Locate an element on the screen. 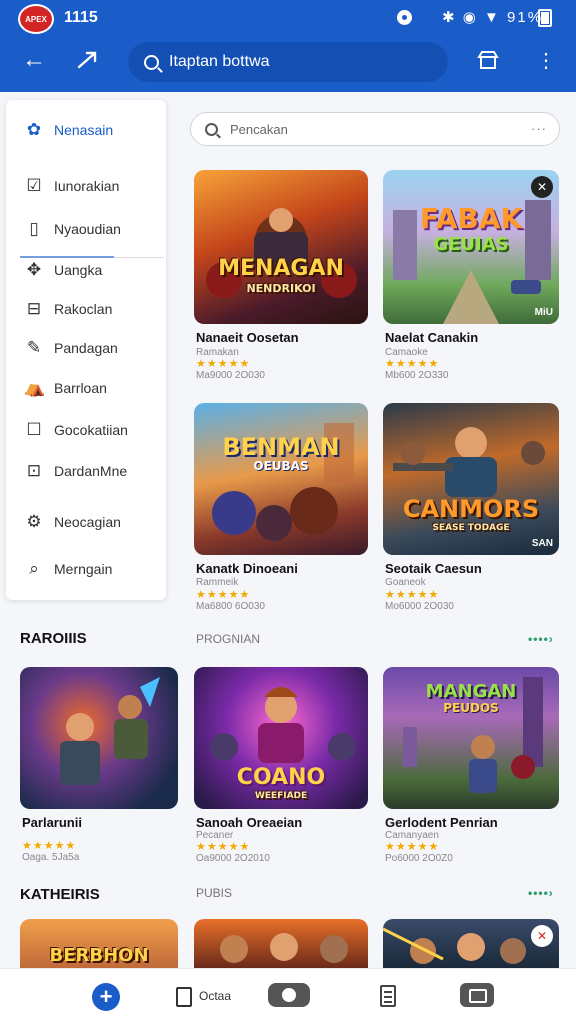 The width and height of the screenshot is (576, 1024). game-meta: Po6000 2O0Z0 is located at coordinates (419, 858).